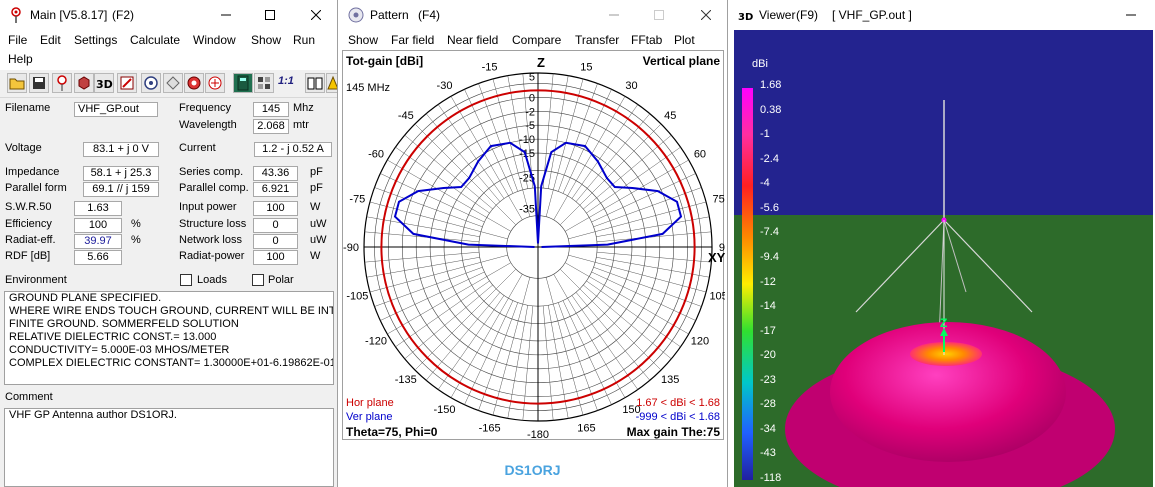 This screenshot has height=487, width=1155. What do you see at coordinates (771, 478) in the screenshot?
I see `scale-label: -118` at bounding box center [771, 478].